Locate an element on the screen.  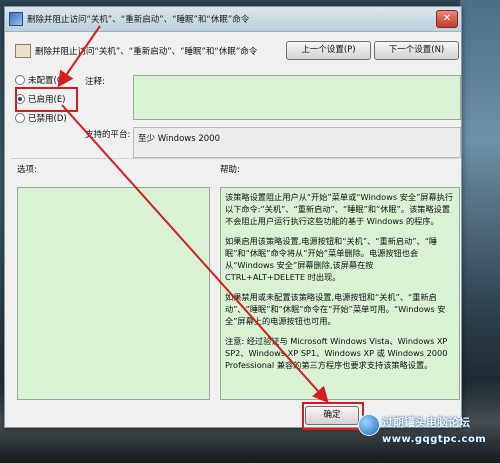
watermark-url: www.gqgtpc.com is located at coordinates (434, 439).